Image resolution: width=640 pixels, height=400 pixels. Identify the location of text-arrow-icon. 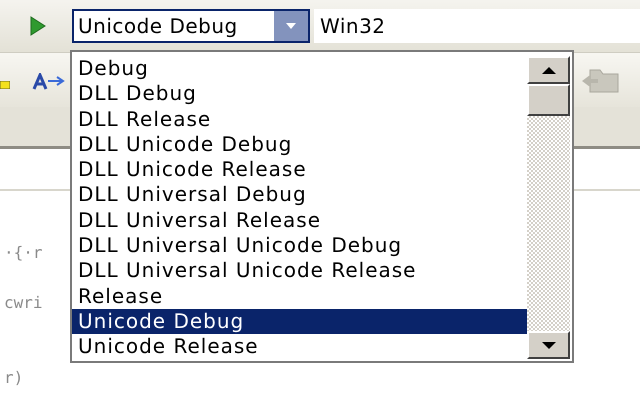
(49, 82).